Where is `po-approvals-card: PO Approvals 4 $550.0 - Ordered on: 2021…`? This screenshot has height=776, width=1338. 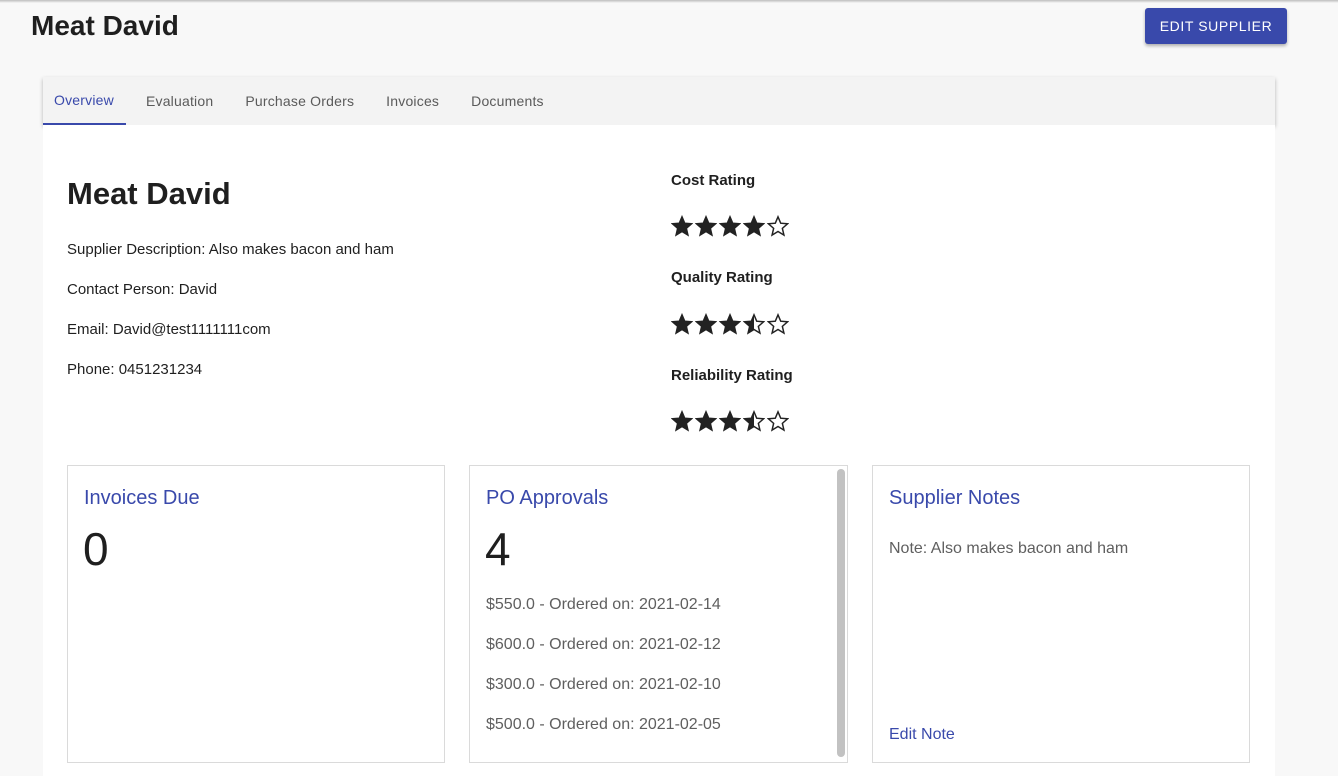
po-approvals-card: PO Approvals 4 $550.0 - Ordered on: 2021… is located at coordinates (658, 614).